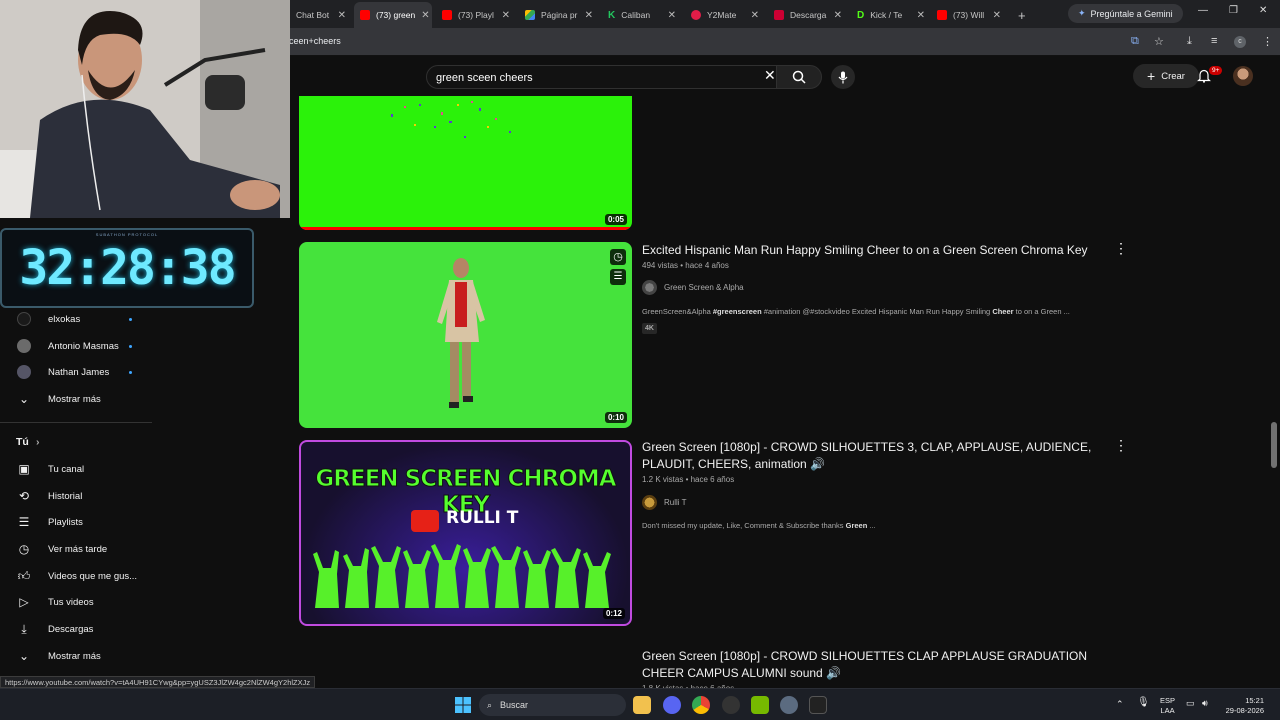  I want to click on obs-icon, so click(731, 705).